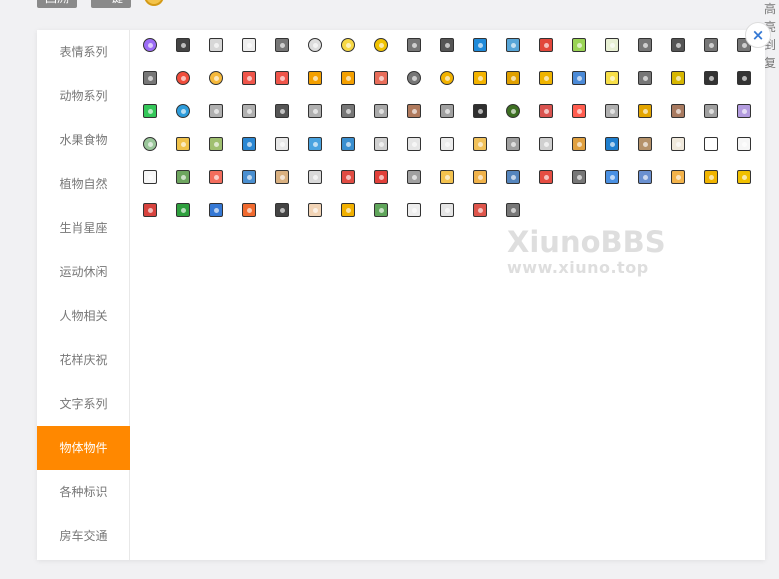  Describe the element at coordinates (381, 78) in the screenshot. I see `emoji-27-icon` at that location.